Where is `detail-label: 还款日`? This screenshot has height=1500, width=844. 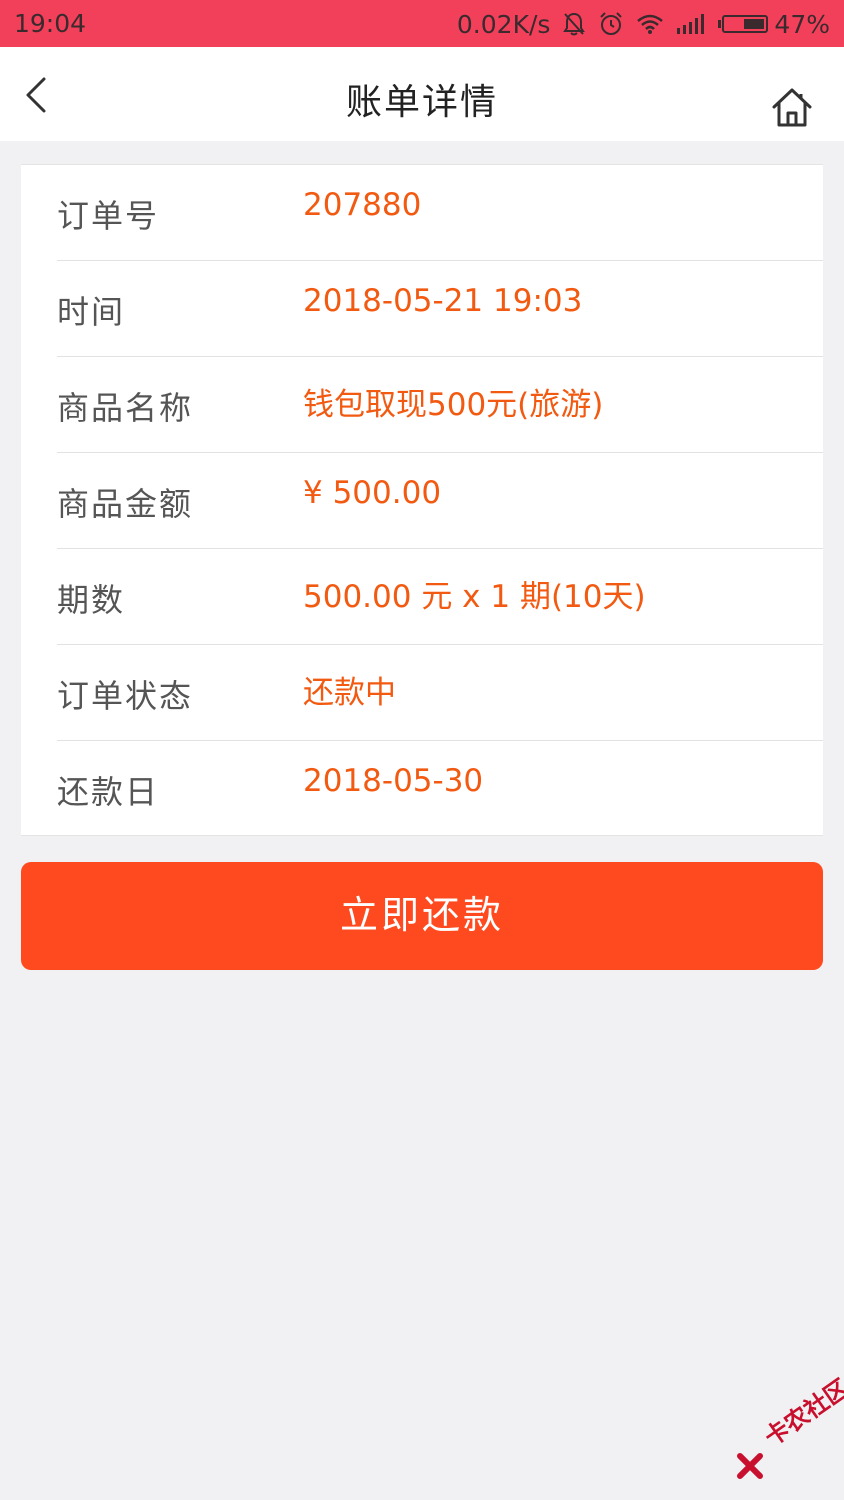 detail-label: 还款日 is located at coordinates (108, 792).